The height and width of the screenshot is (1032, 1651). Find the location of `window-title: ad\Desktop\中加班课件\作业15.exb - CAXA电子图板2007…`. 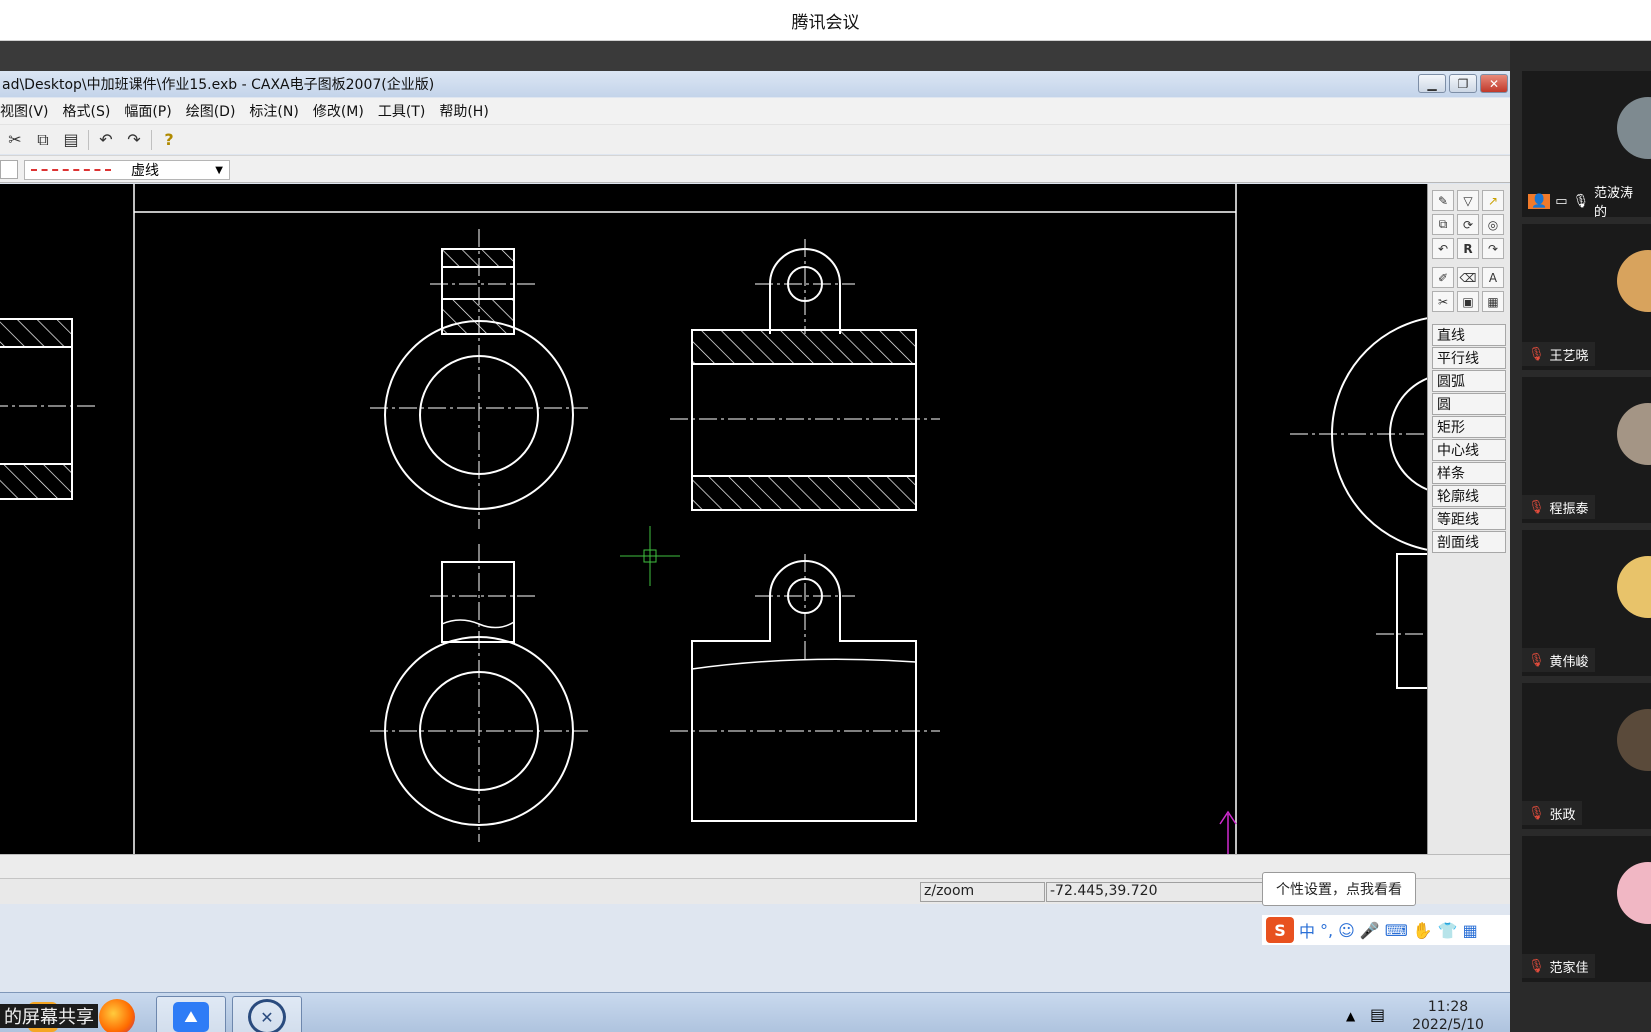

window-title: ad\Desktop\中加班课件\作业15.exb - CAXA电子图板2007… is located at coordinates (218, 85).